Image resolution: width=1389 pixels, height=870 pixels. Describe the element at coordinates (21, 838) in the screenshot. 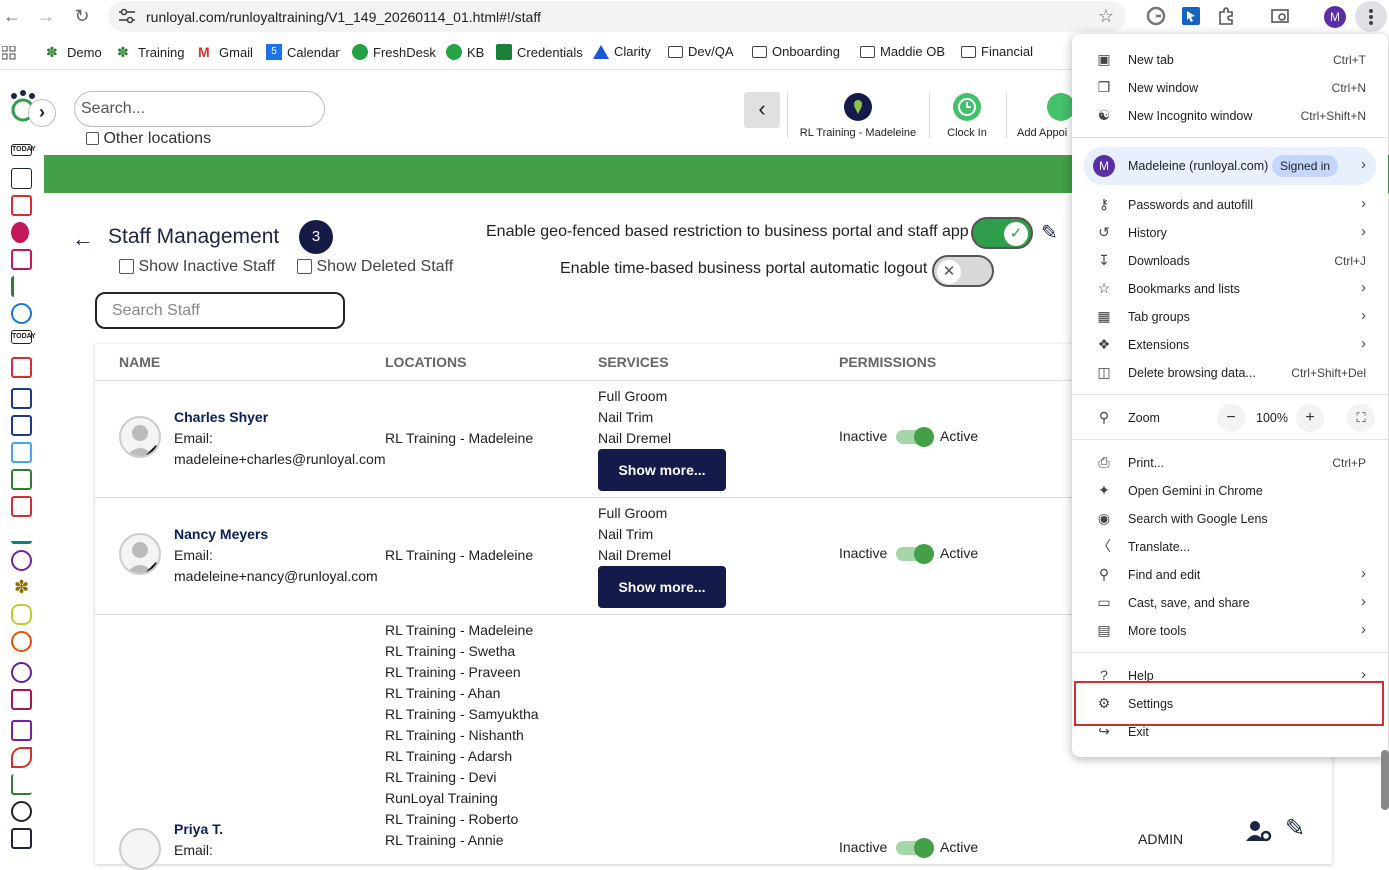

I see `staff-icon` at that location.